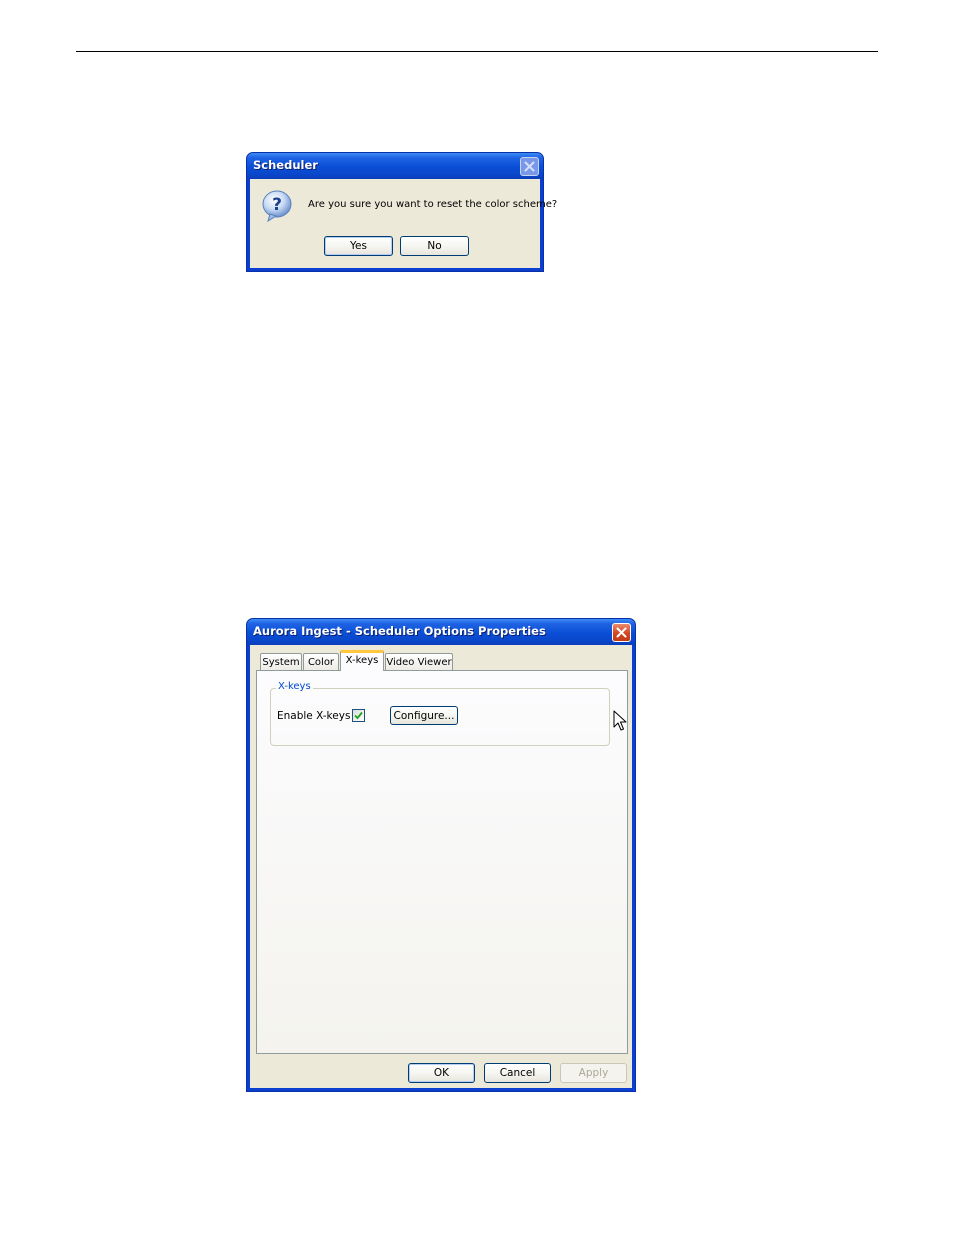 Image resolution: width=954 pixels, height=1235 pixels. I want to click on apply-button: Apply, so click(593, 1073).